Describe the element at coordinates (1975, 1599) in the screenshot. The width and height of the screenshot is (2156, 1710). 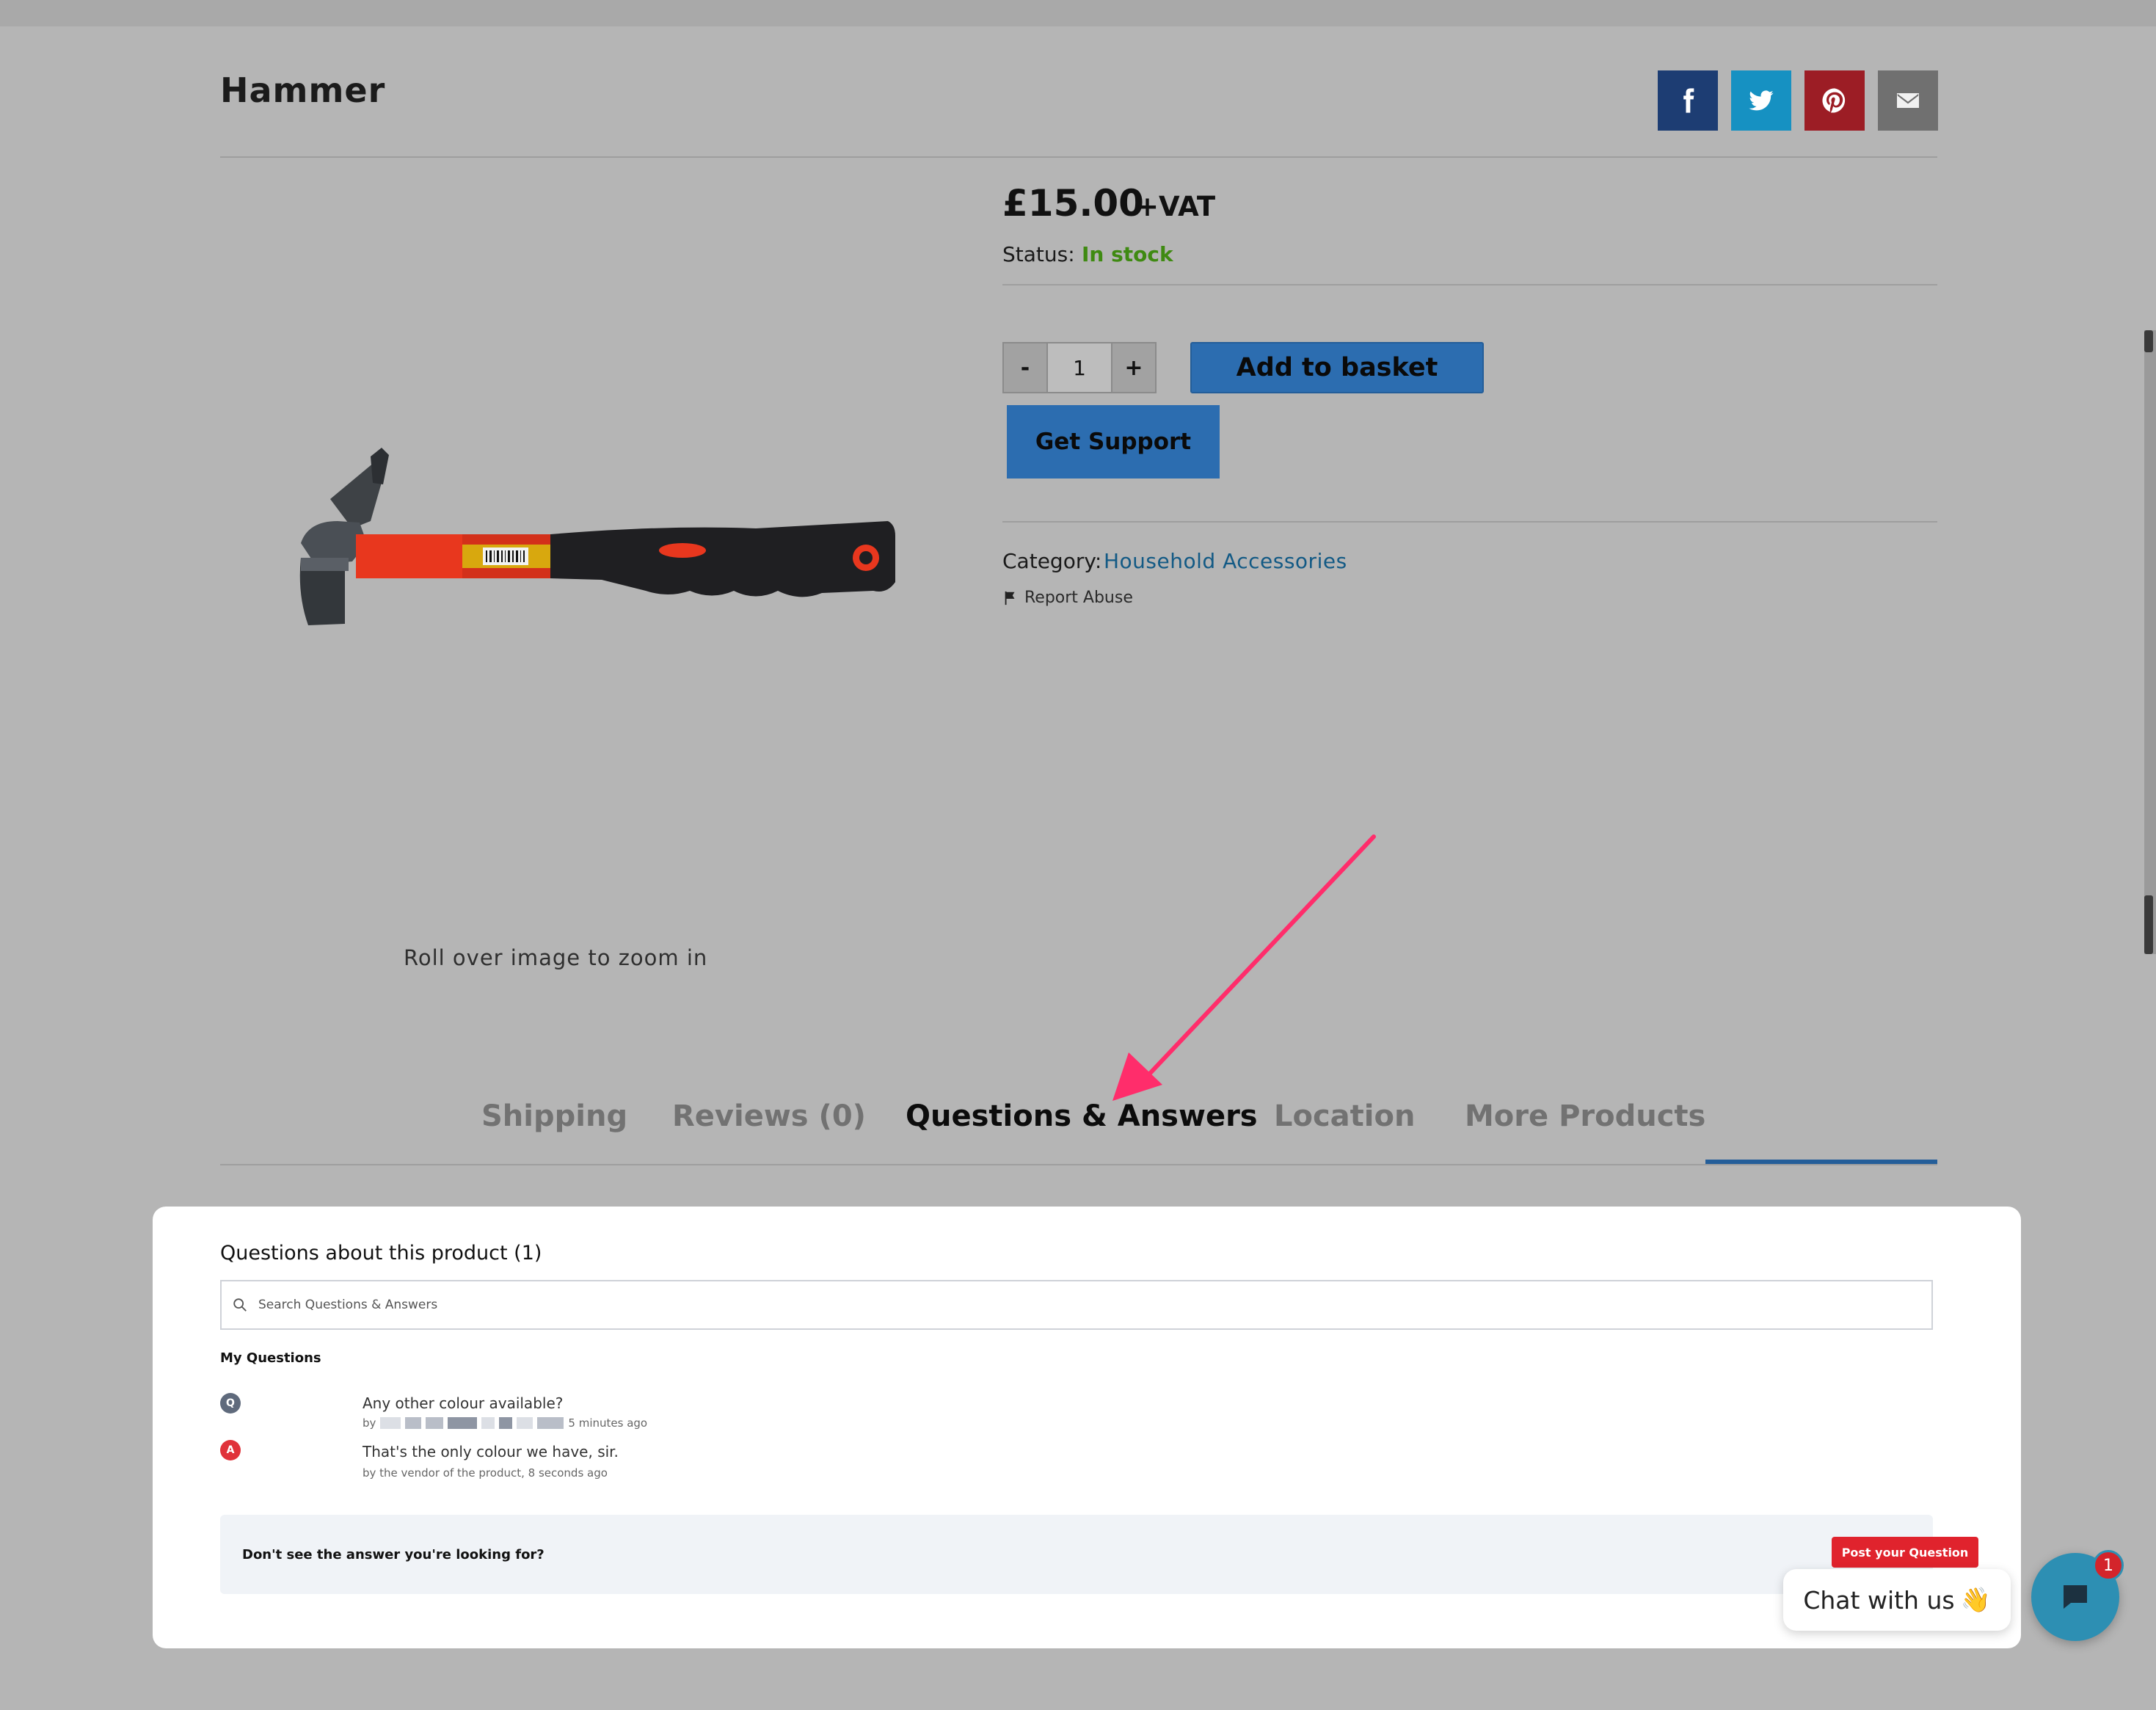
I see `wave-emoji-icon: 👋` at that location.